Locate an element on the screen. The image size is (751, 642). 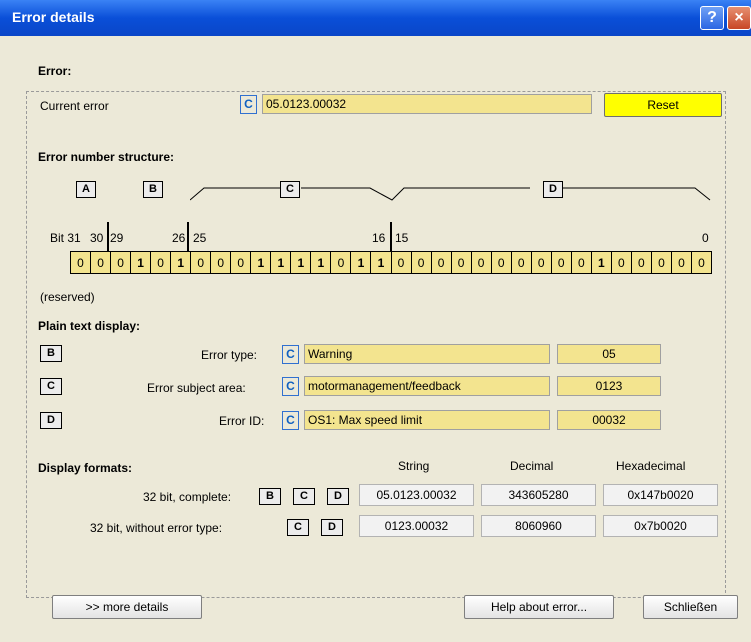
column-string: String is located at coordinates (414, 466).